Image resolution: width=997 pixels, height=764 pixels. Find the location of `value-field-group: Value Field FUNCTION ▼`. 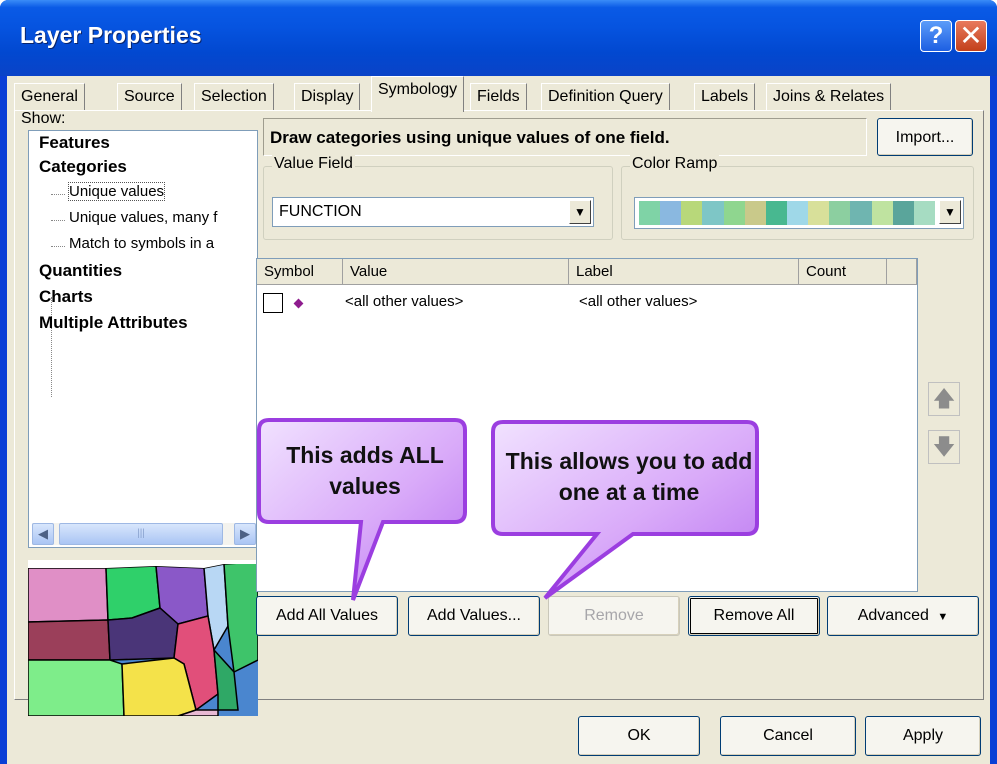

value-field-group: Value Field FUNCTION ▼ is located at coordinates (438, 197).